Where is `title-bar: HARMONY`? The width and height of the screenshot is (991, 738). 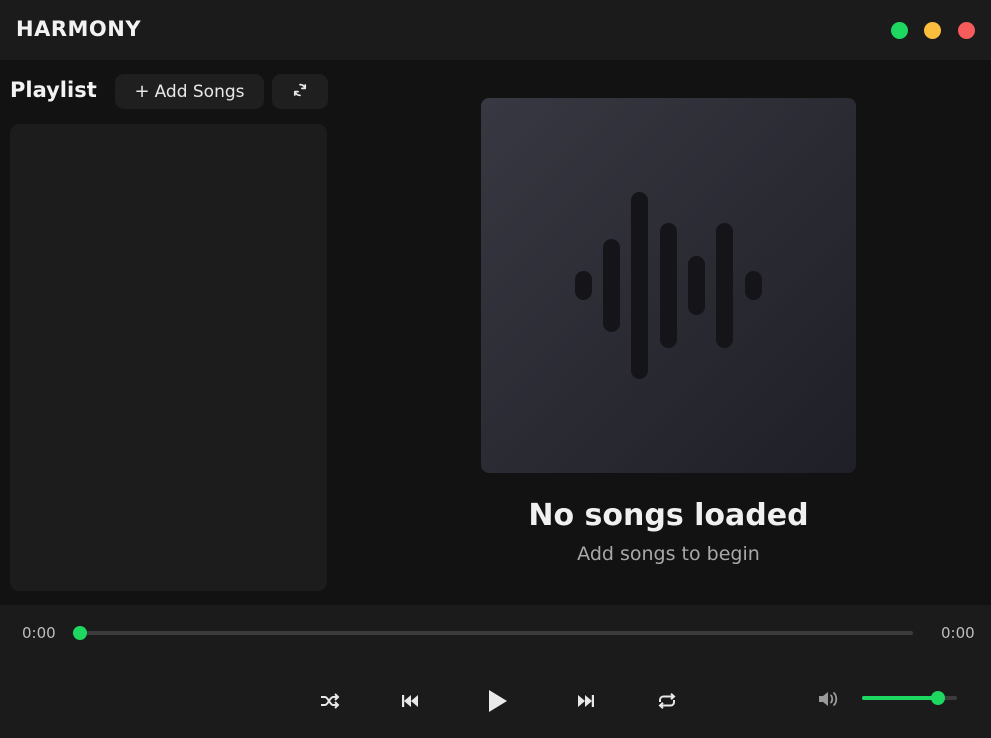 title-bar: HARMONY is located at coordinates (495, 30).